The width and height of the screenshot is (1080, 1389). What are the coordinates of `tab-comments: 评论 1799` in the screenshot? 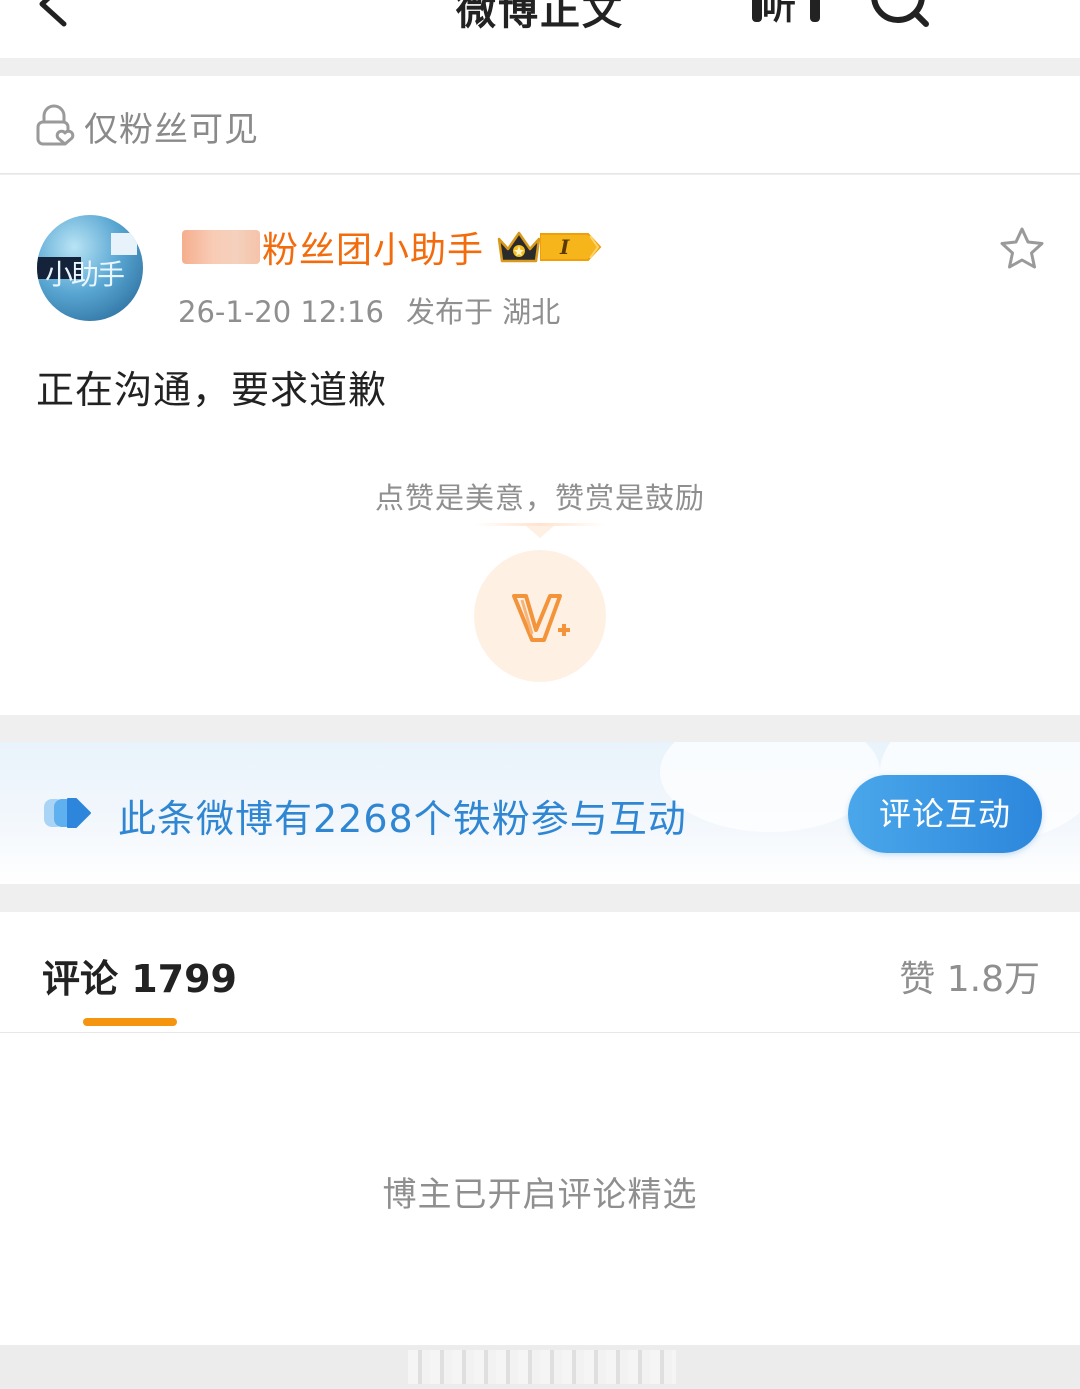 It's located at (139, 975).